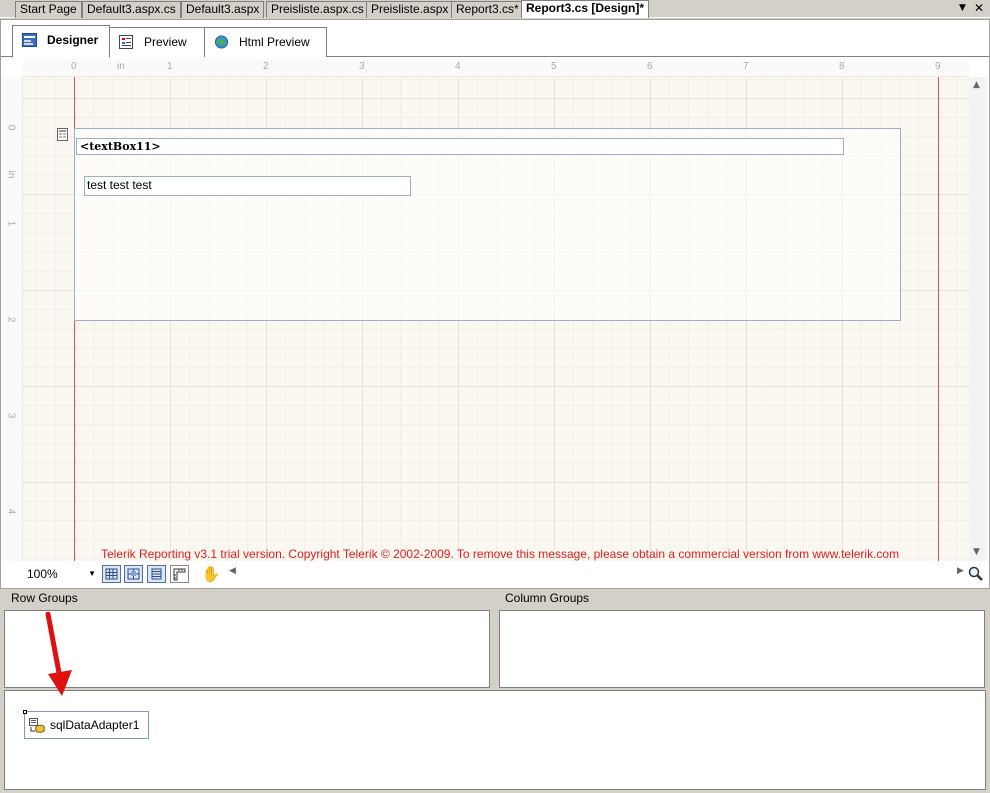 Image resolution: width=990 pixels, height=793 pixels. I want to click on tab-preview-label: Preview, so click(165, 42).